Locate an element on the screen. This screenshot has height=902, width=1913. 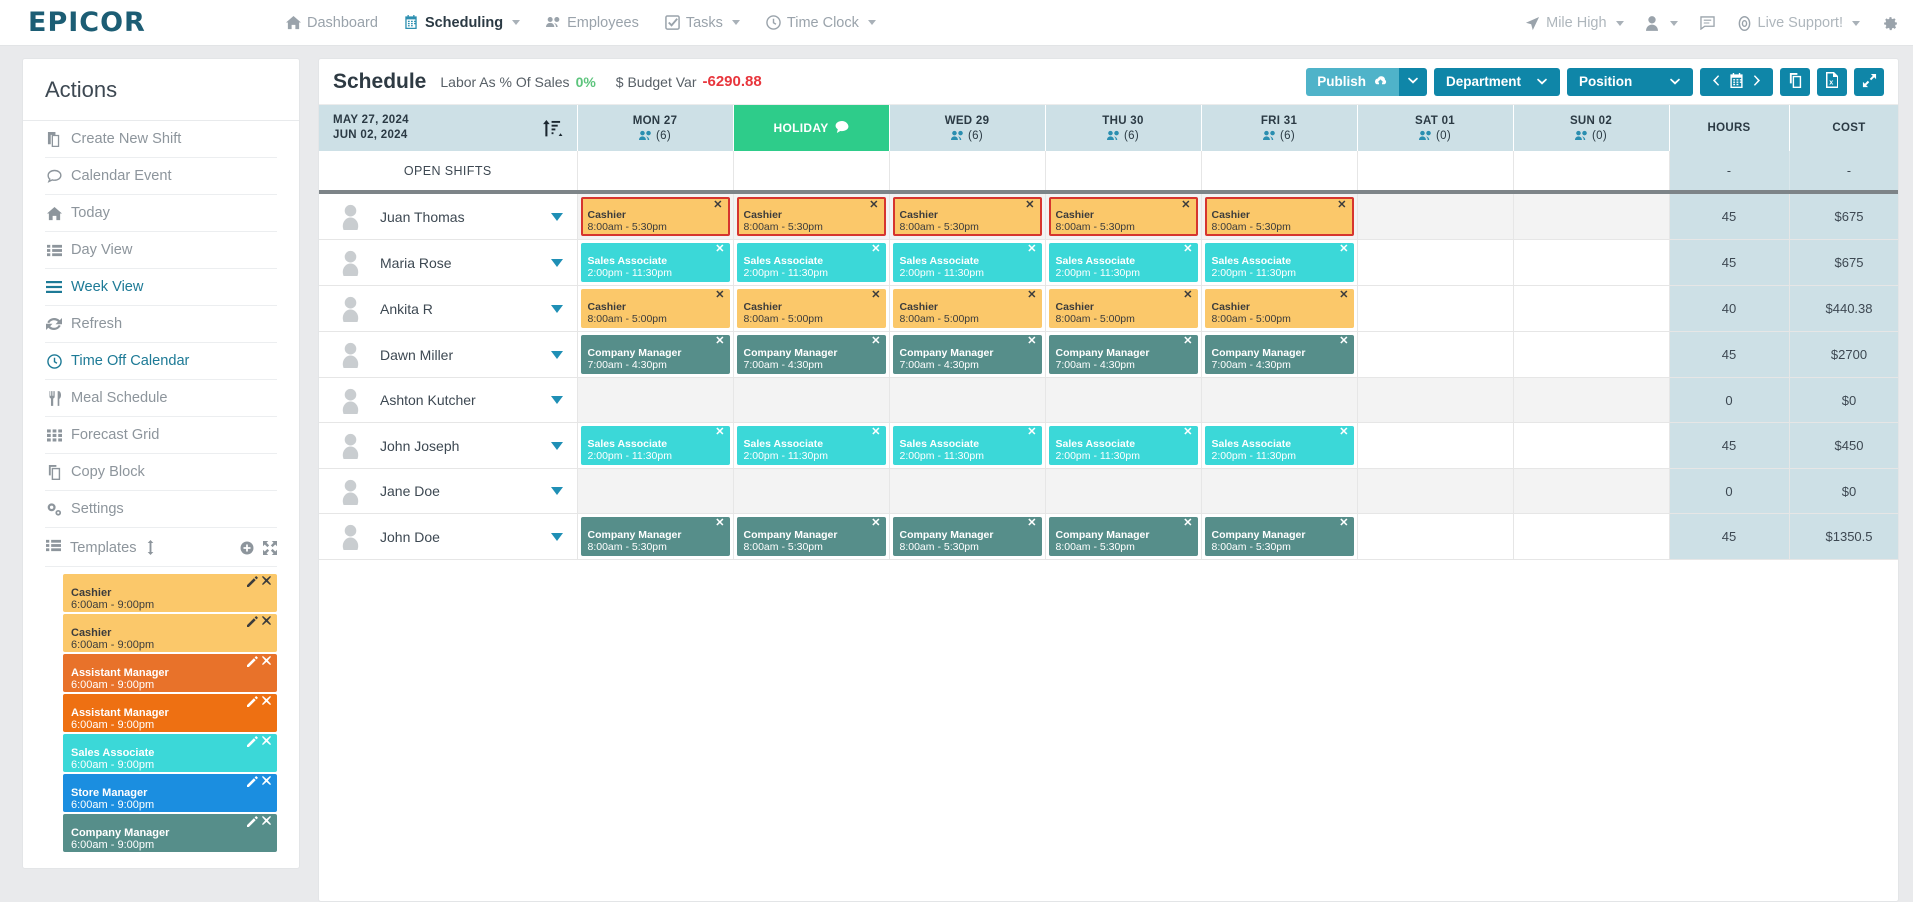
sidebar-item-settings: Settings is located at coordinates (161, 509).